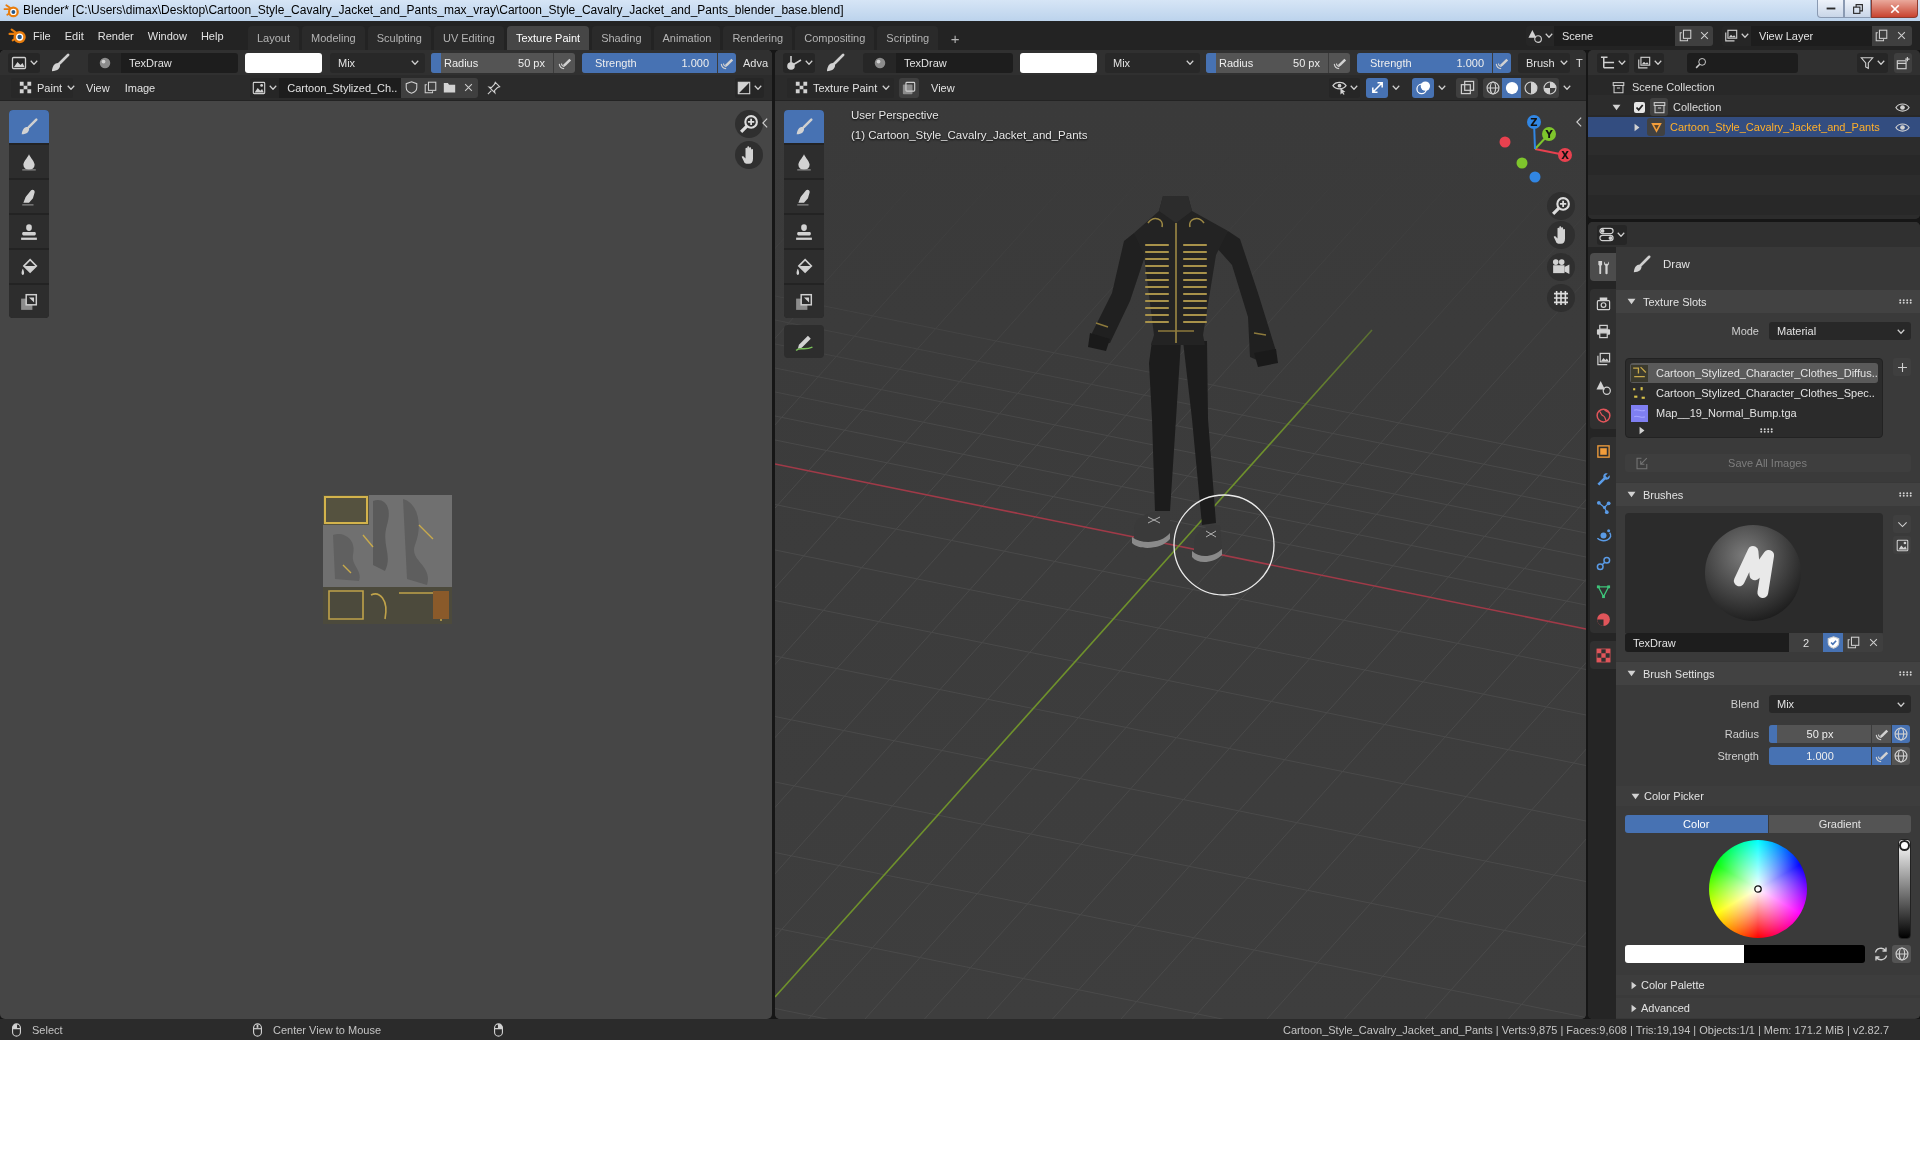  What do you see at coordinates (74, 35) in the screenshot?
I see `menu-item: Edit` at bounding box center [74, 35].